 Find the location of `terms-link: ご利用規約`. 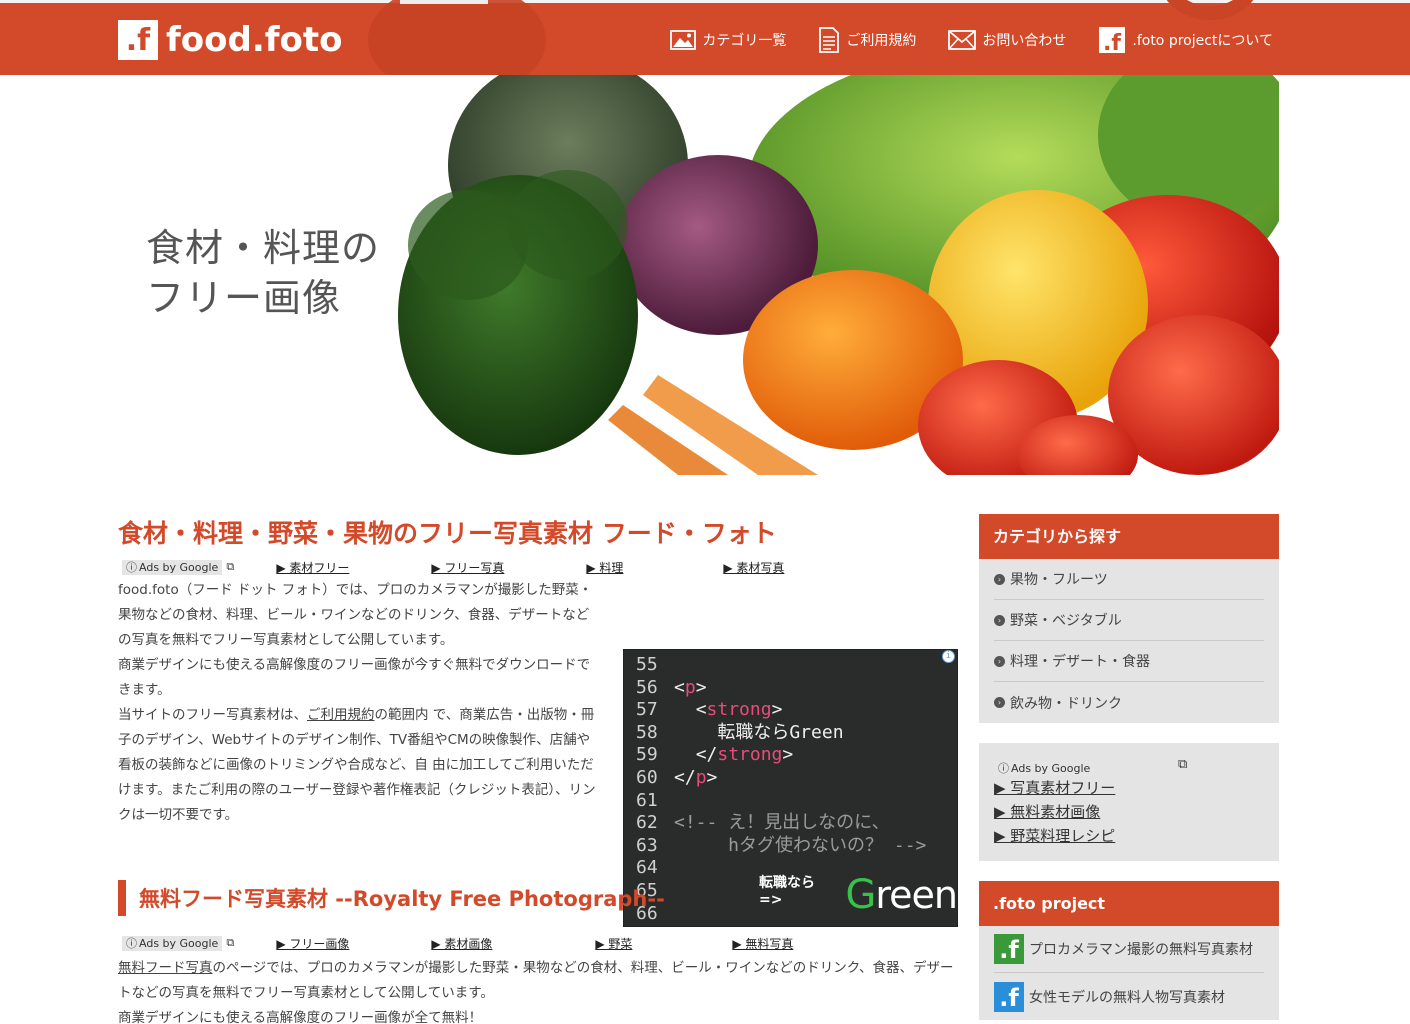

terms-link: ご利用規約 is located at coordinates (341, 715).